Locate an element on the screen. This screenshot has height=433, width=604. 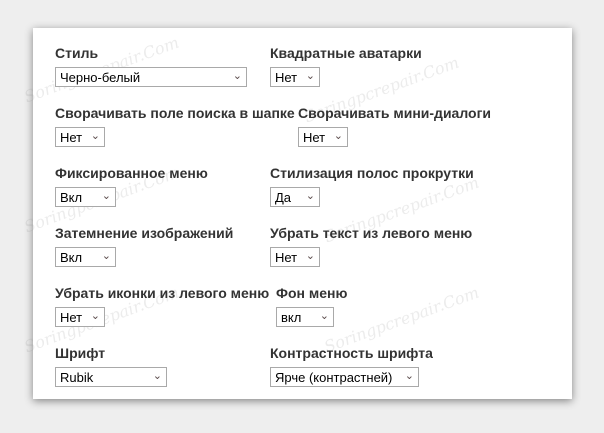
font-select: Rubik ⌄ is located at coordinates (111, 377).